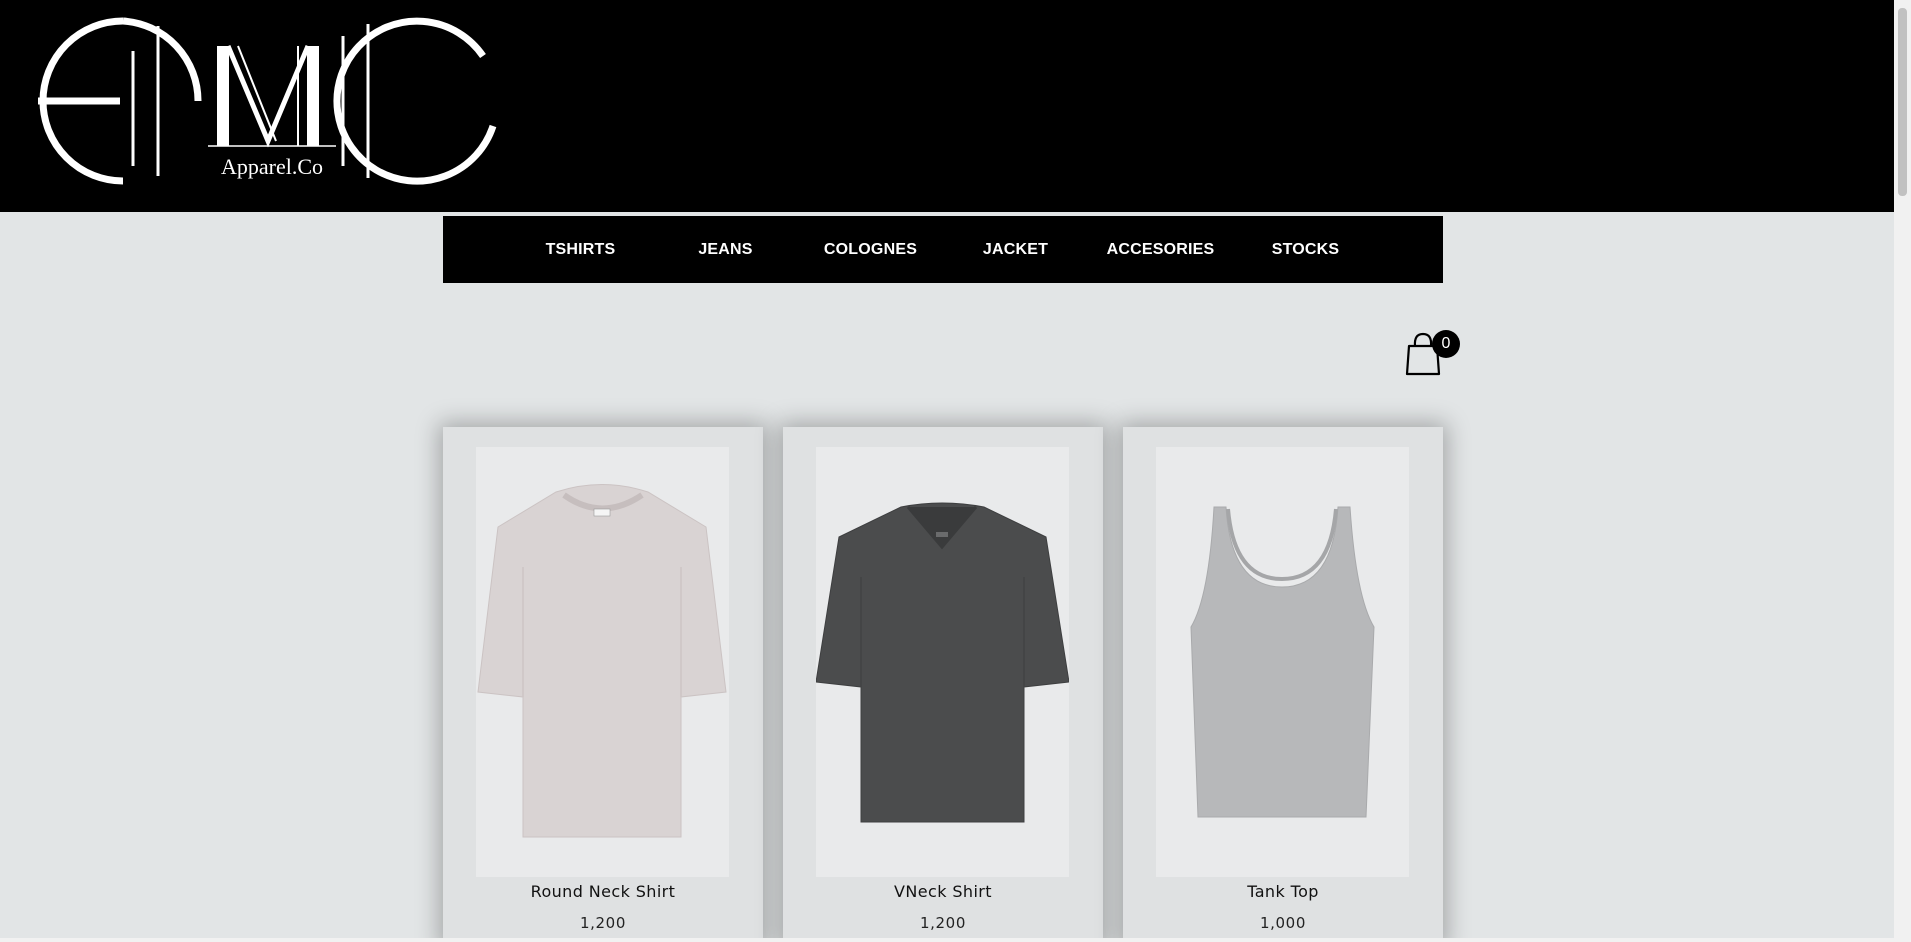  I want to click on cart-count-badge: 0, so click(1446, 344).